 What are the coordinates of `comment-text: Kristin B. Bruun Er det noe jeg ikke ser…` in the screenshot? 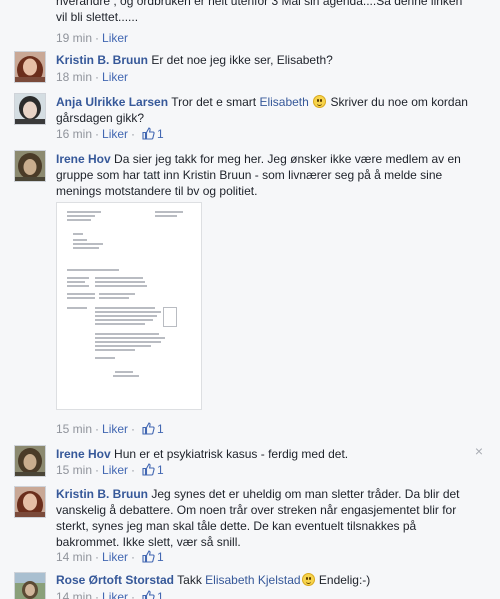 It's located at (194, 60).